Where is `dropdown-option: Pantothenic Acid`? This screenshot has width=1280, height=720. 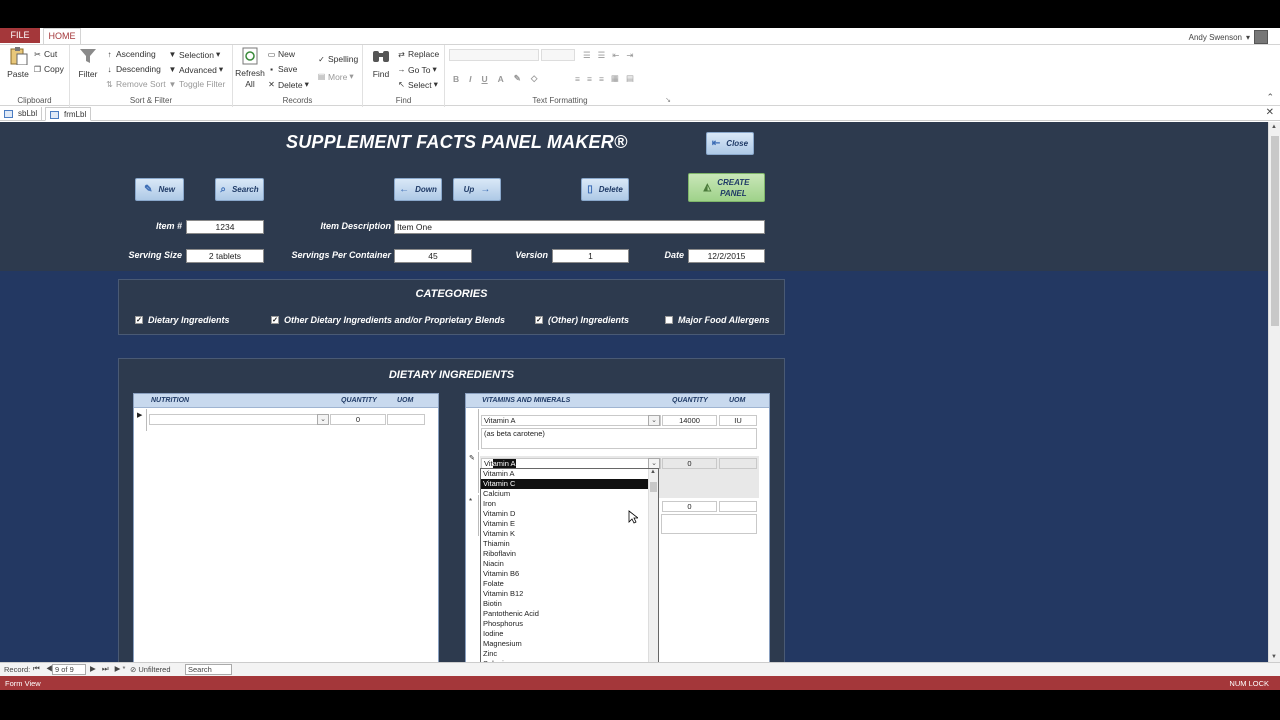
dropdown-option: Pantothenic Acid is located at coordinates (569, 614).